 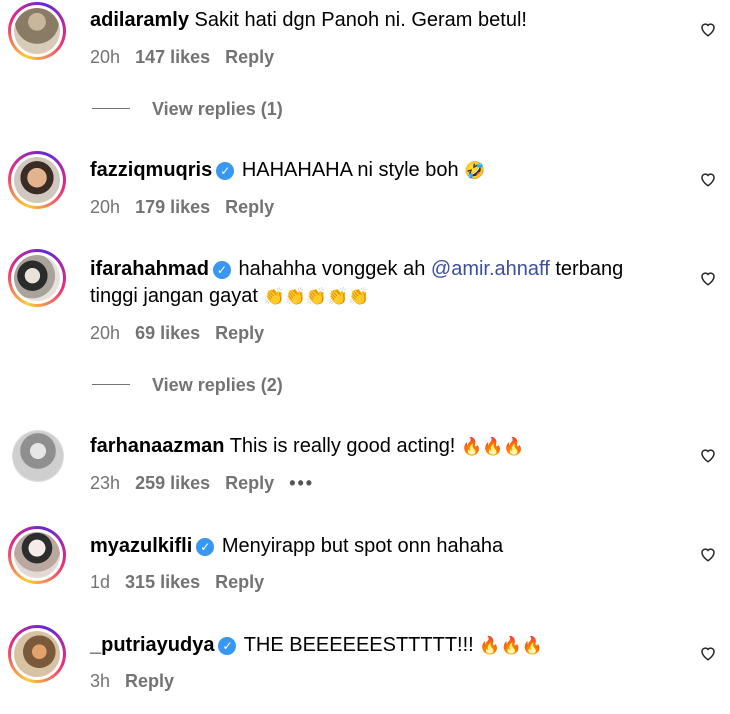 What do you see at coordinates (162, 582) in the screenshot?
I see `comment-likes: 315 likes` at bounding box center [162, 582].